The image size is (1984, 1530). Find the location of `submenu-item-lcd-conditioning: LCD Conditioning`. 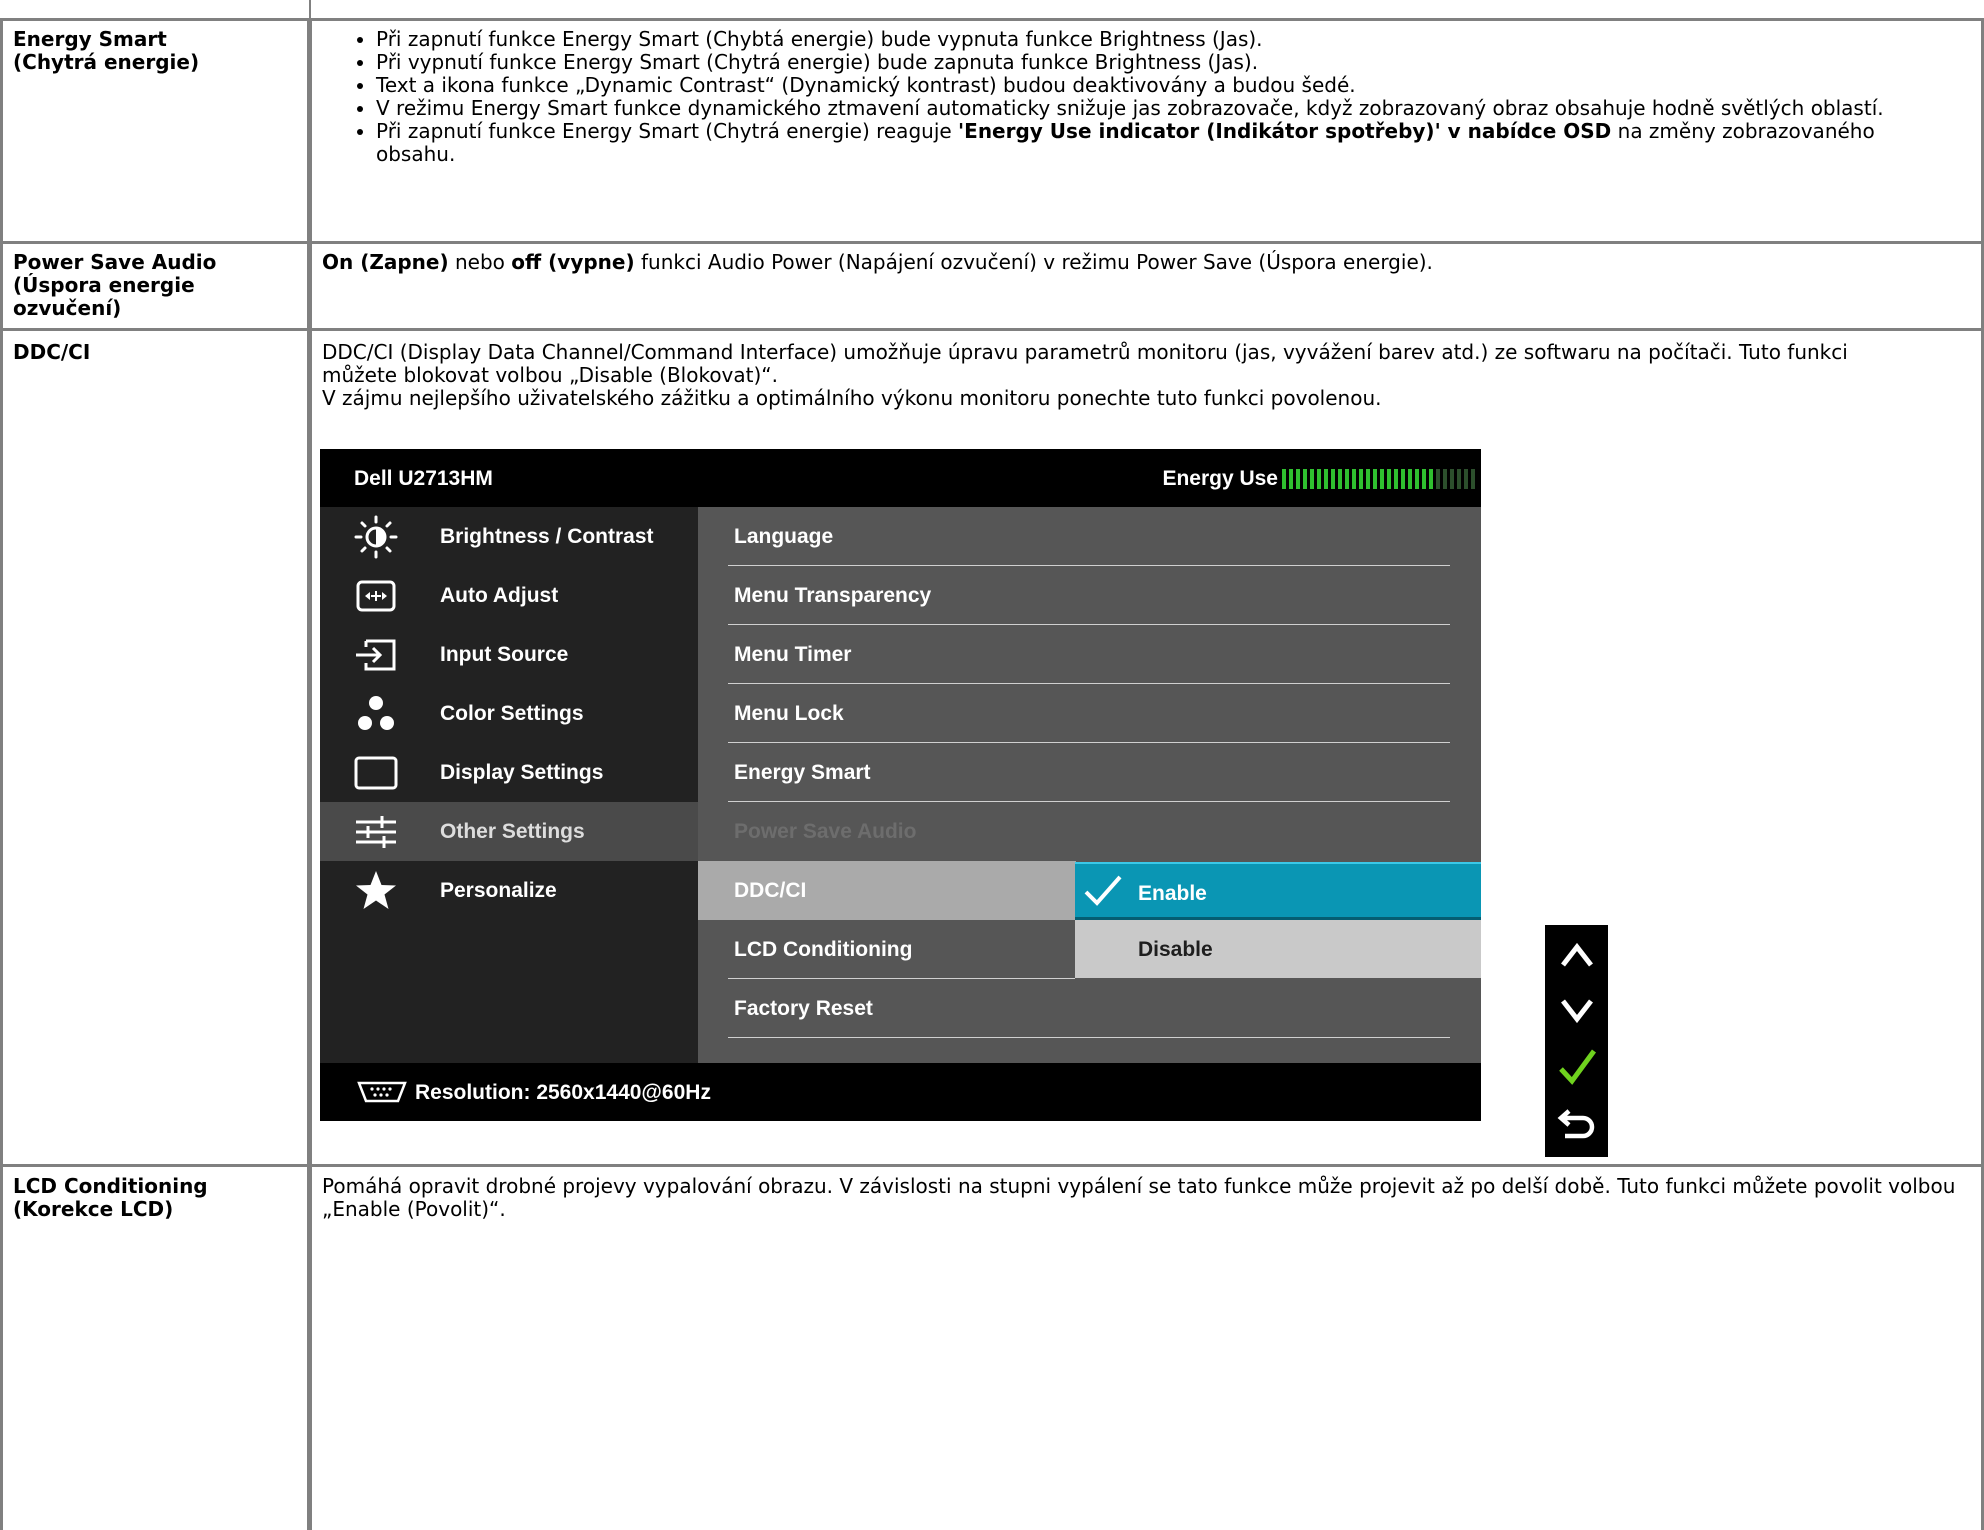

submenu-item-lcd-conditioning: LCD Conditioning is located at coordinates (886, 949).